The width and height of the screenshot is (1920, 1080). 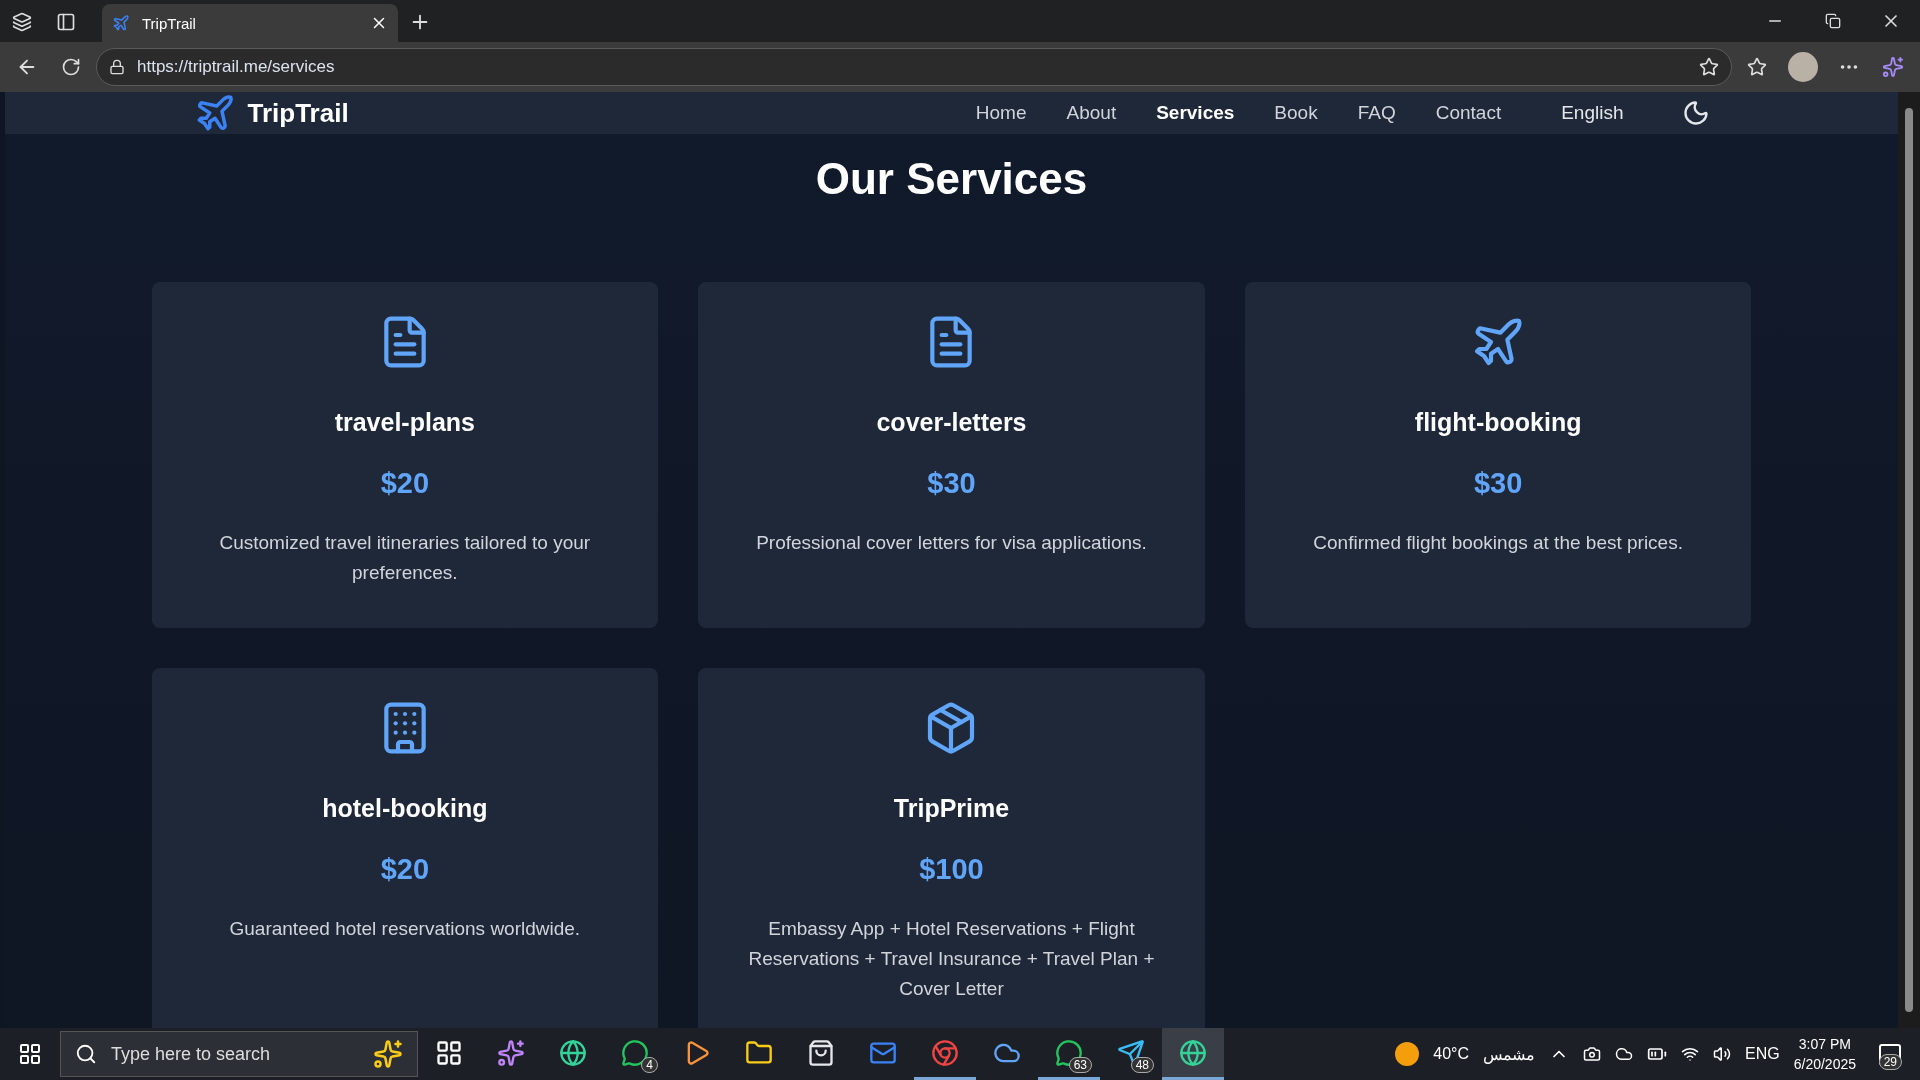 What do you see at coordinates (914, 67) in the screenshot?
I see `address-bar: https://triptrail.me/services` at bounding box center [914, 67].